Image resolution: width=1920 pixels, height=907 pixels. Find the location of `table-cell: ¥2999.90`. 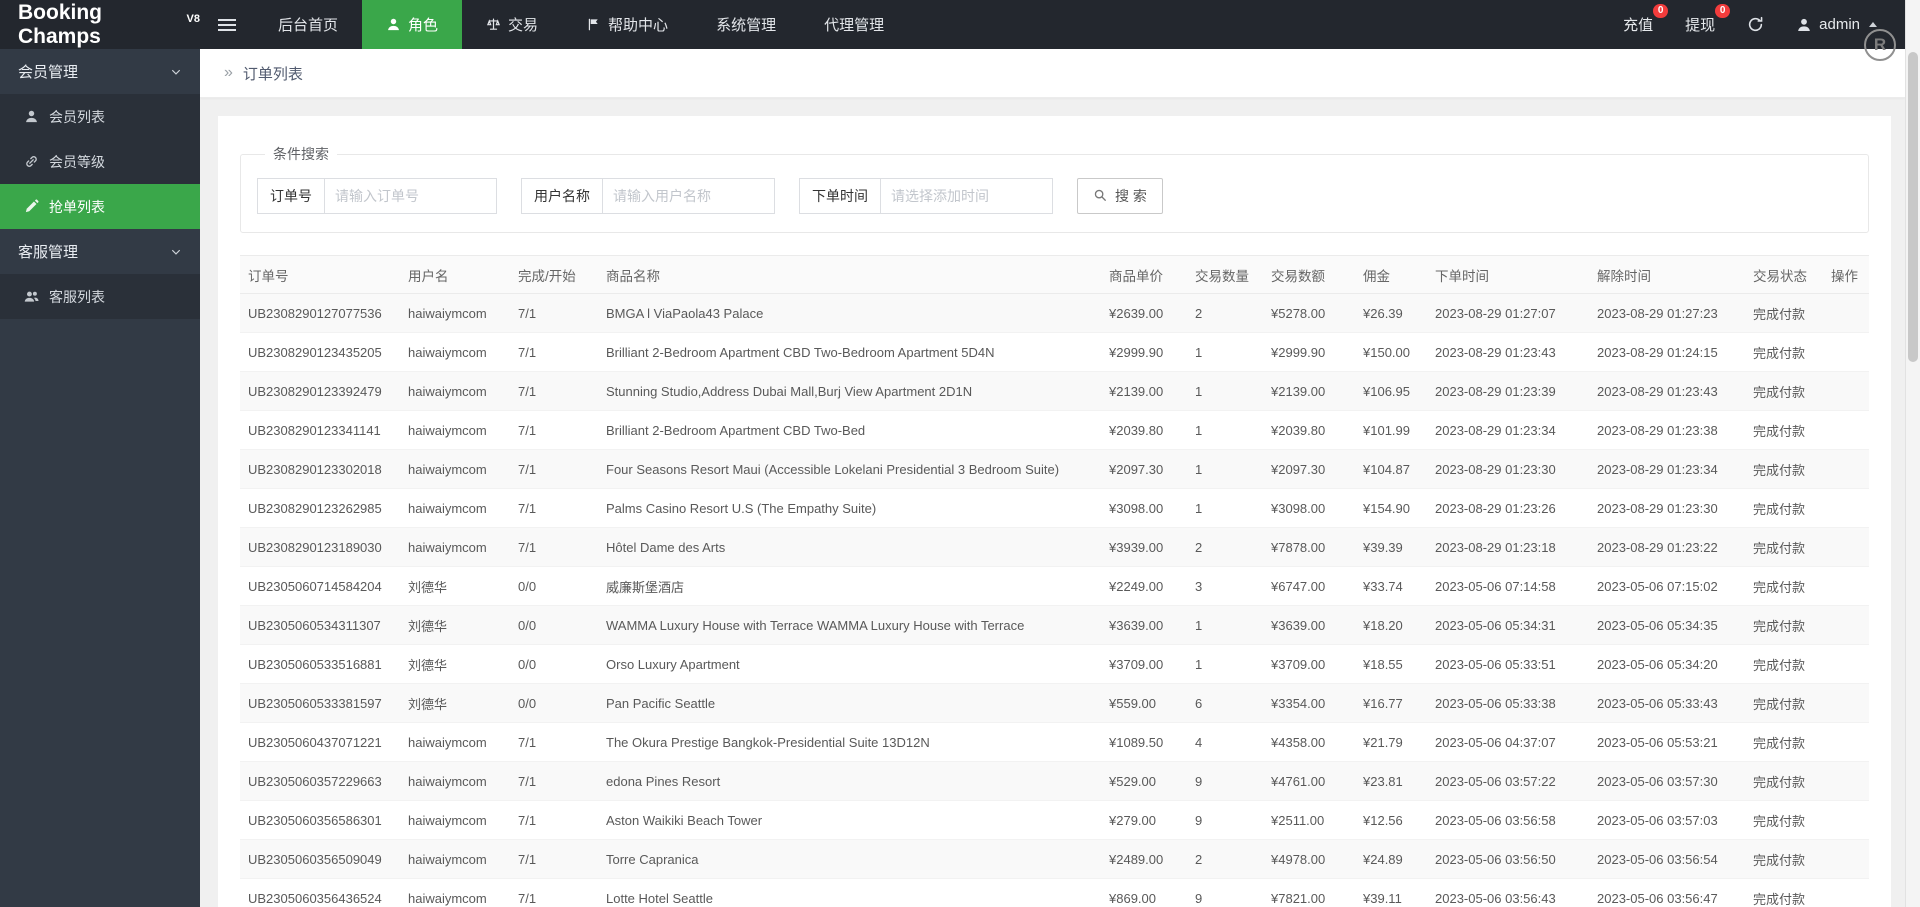

table-cell: ¥2999.90 is located at coordinates (1309, 352).